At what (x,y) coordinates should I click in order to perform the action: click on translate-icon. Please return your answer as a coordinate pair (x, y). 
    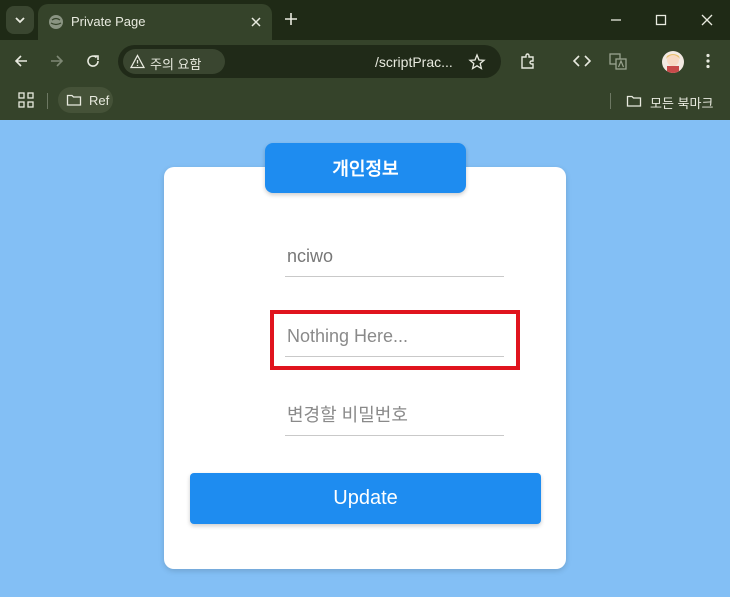
    Looking at the image, I should click on (618, 61).